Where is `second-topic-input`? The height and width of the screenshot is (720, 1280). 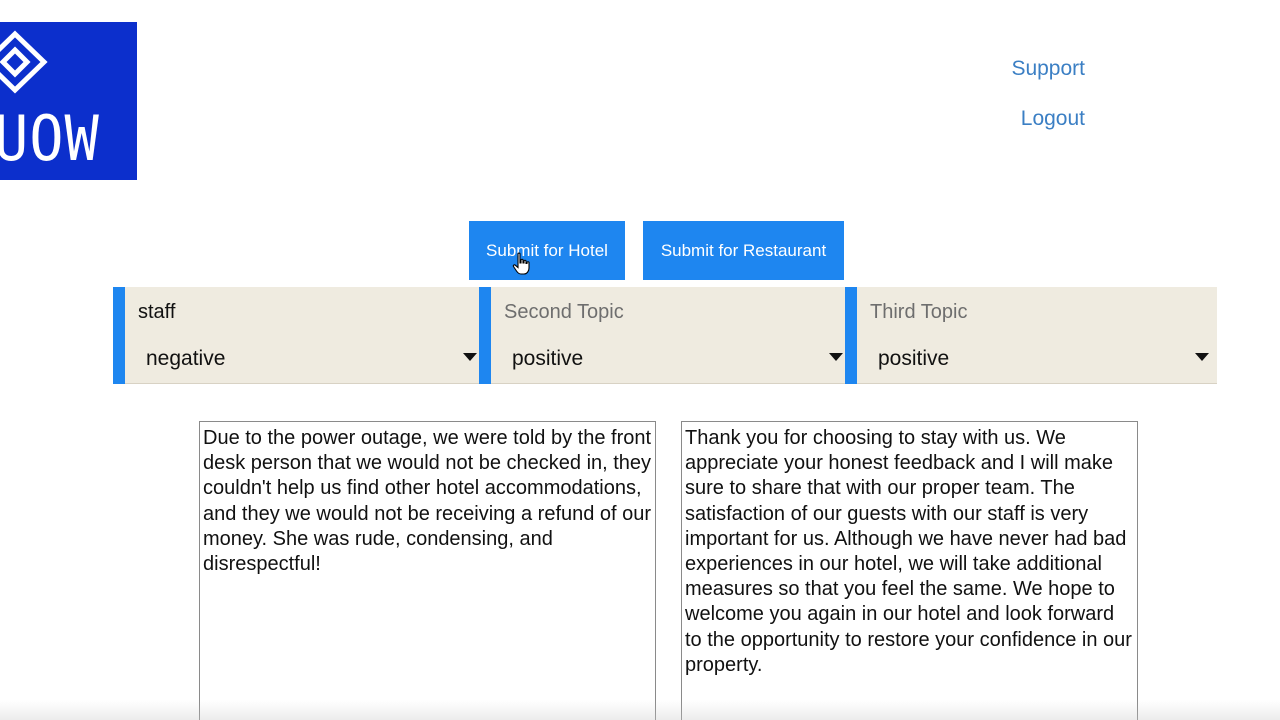 second-topic-input is located at coordinates (664, 312).